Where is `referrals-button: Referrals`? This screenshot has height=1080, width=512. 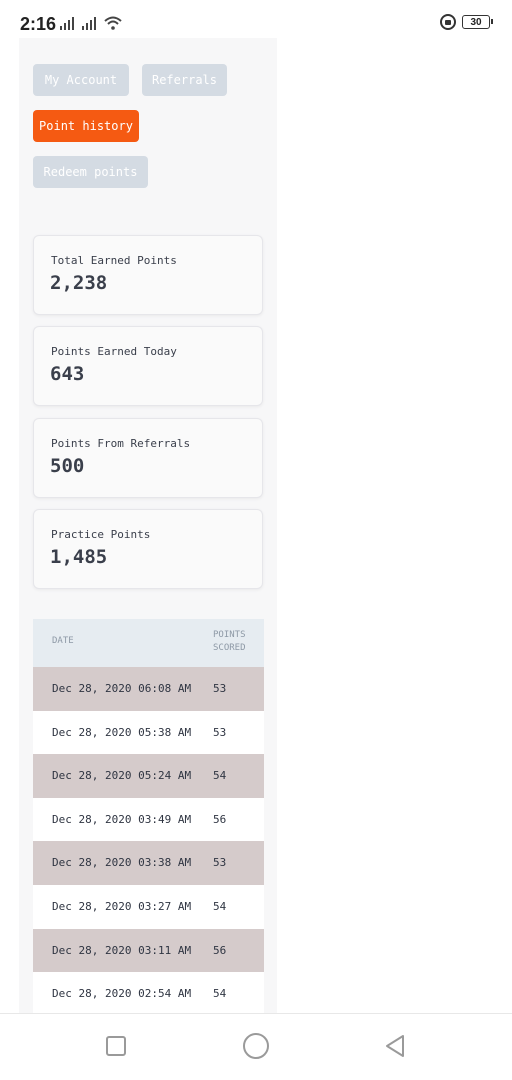
referrals-button: Referrals is located at coordinates (184, 80).